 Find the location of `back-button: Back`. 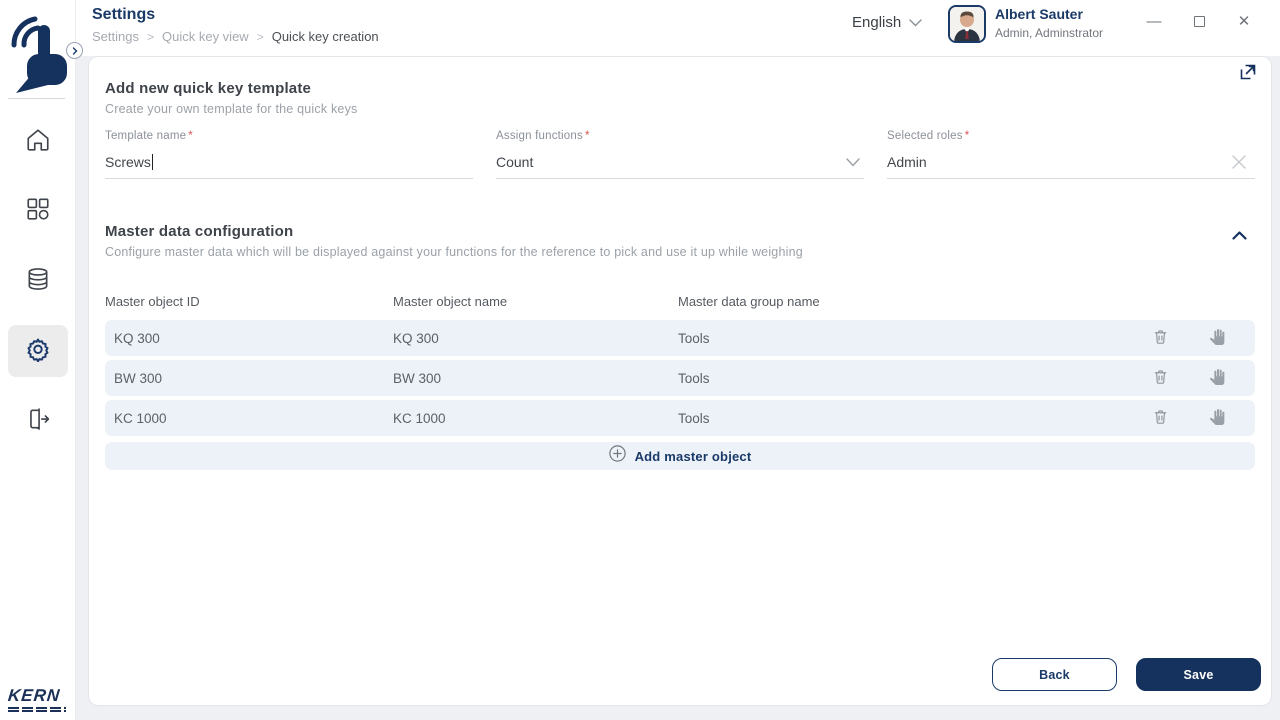

back-button: Back is located at coordinates (1054, 674).